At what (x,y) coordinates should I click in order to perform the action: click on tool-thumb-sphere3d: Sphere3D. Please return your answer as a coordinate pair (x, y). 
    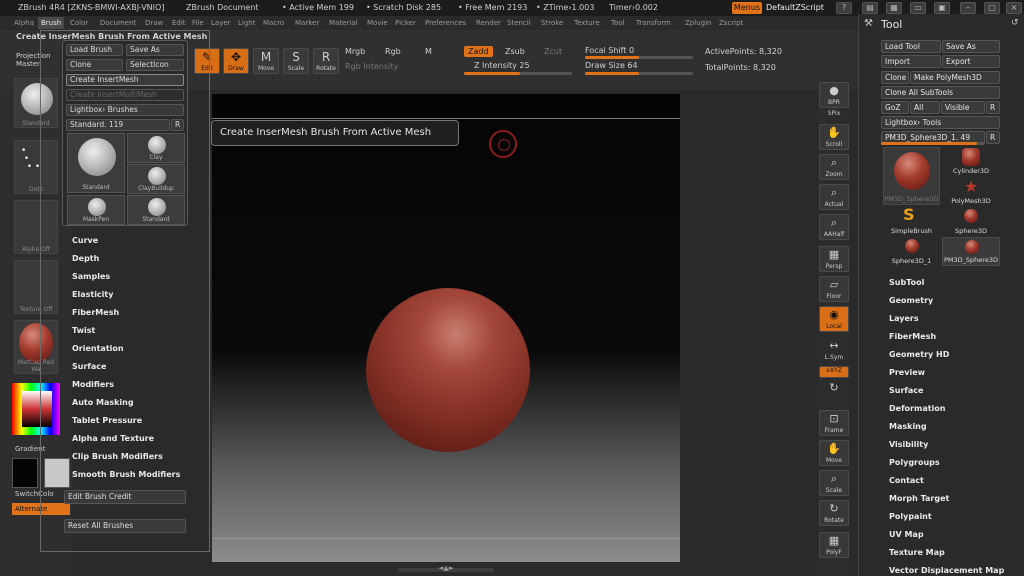
    Looking at the image, I should click on (971, 221).